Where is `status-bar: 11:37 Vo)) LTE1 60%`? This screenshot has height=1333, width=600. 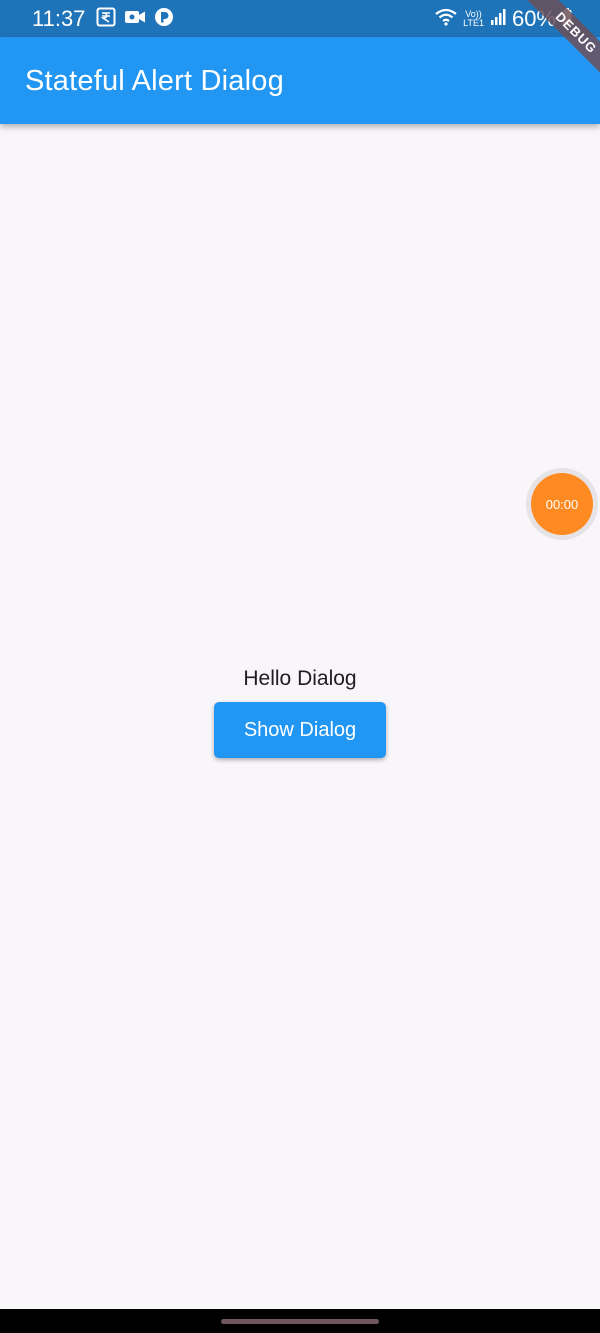 status-bar: 11:37 Vo)) LTE1 60% is located at coordinates (300, 18).